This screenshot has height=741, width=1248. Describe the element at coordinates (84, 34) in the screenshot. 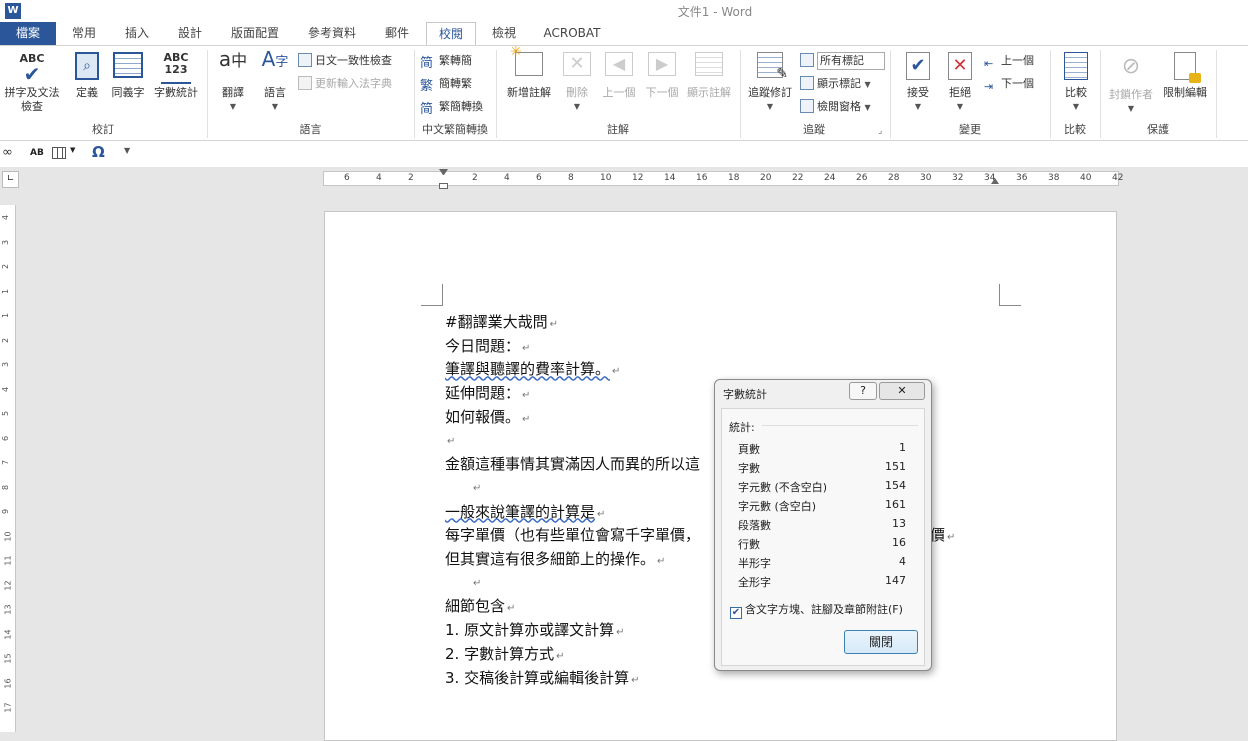

I see `tab-home: 常用` at that location.